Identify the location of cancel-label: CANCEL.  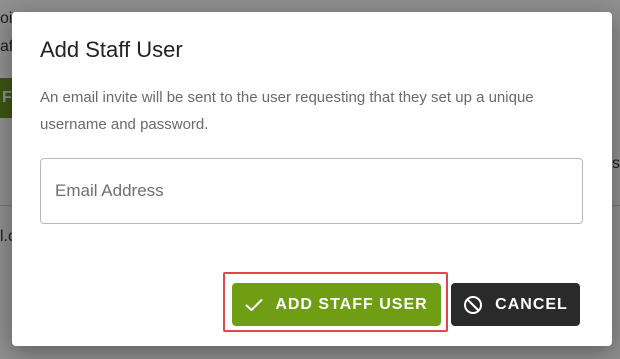
(531, 304).